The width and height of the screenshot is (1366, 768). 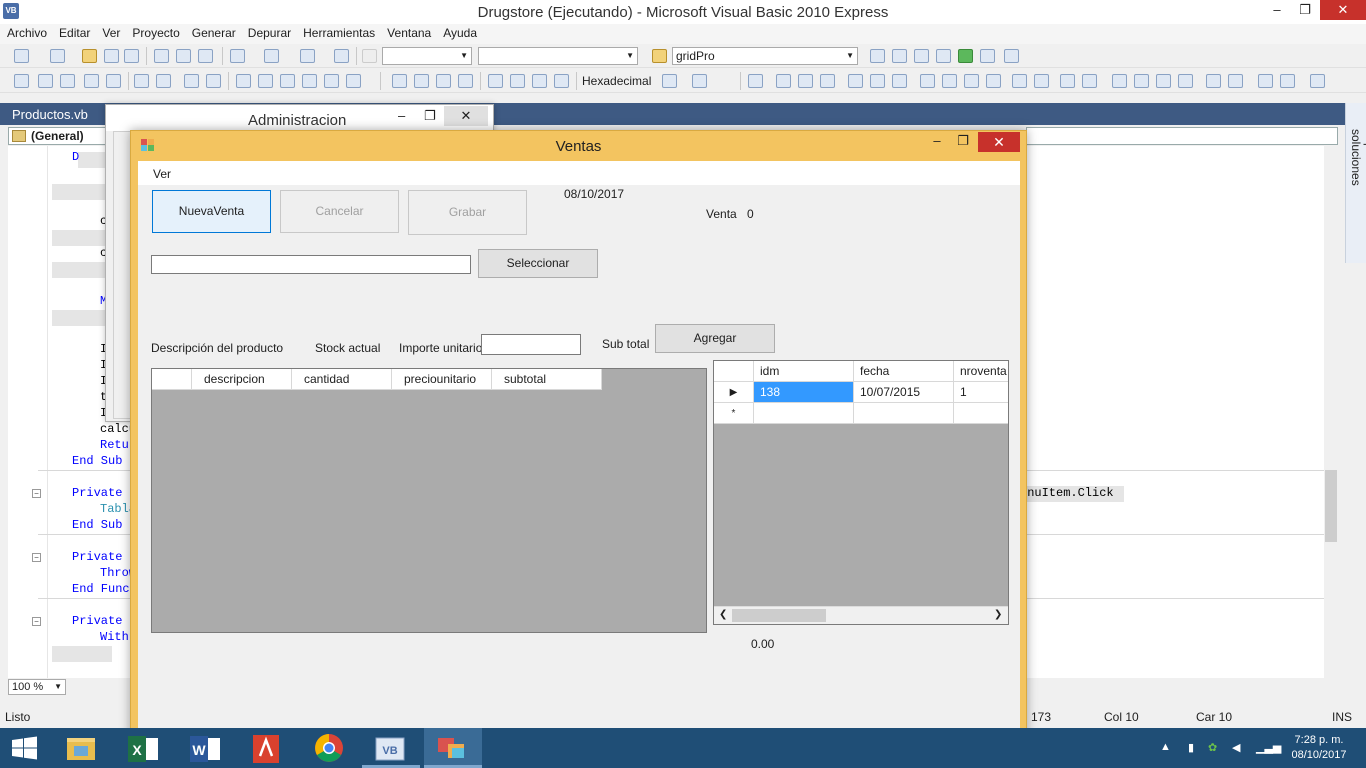 What do you see at coordinates (1235, 81) in the screenshot?
I see `center-vertically-icon` at bounding box center [1235, 81].